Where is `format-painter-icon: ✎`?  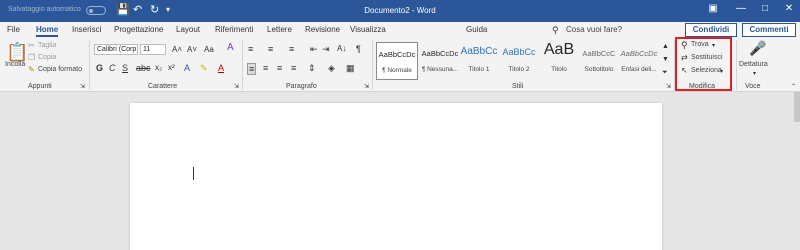
format-painter-icon: ✎ is located at coordinates (31, 70).